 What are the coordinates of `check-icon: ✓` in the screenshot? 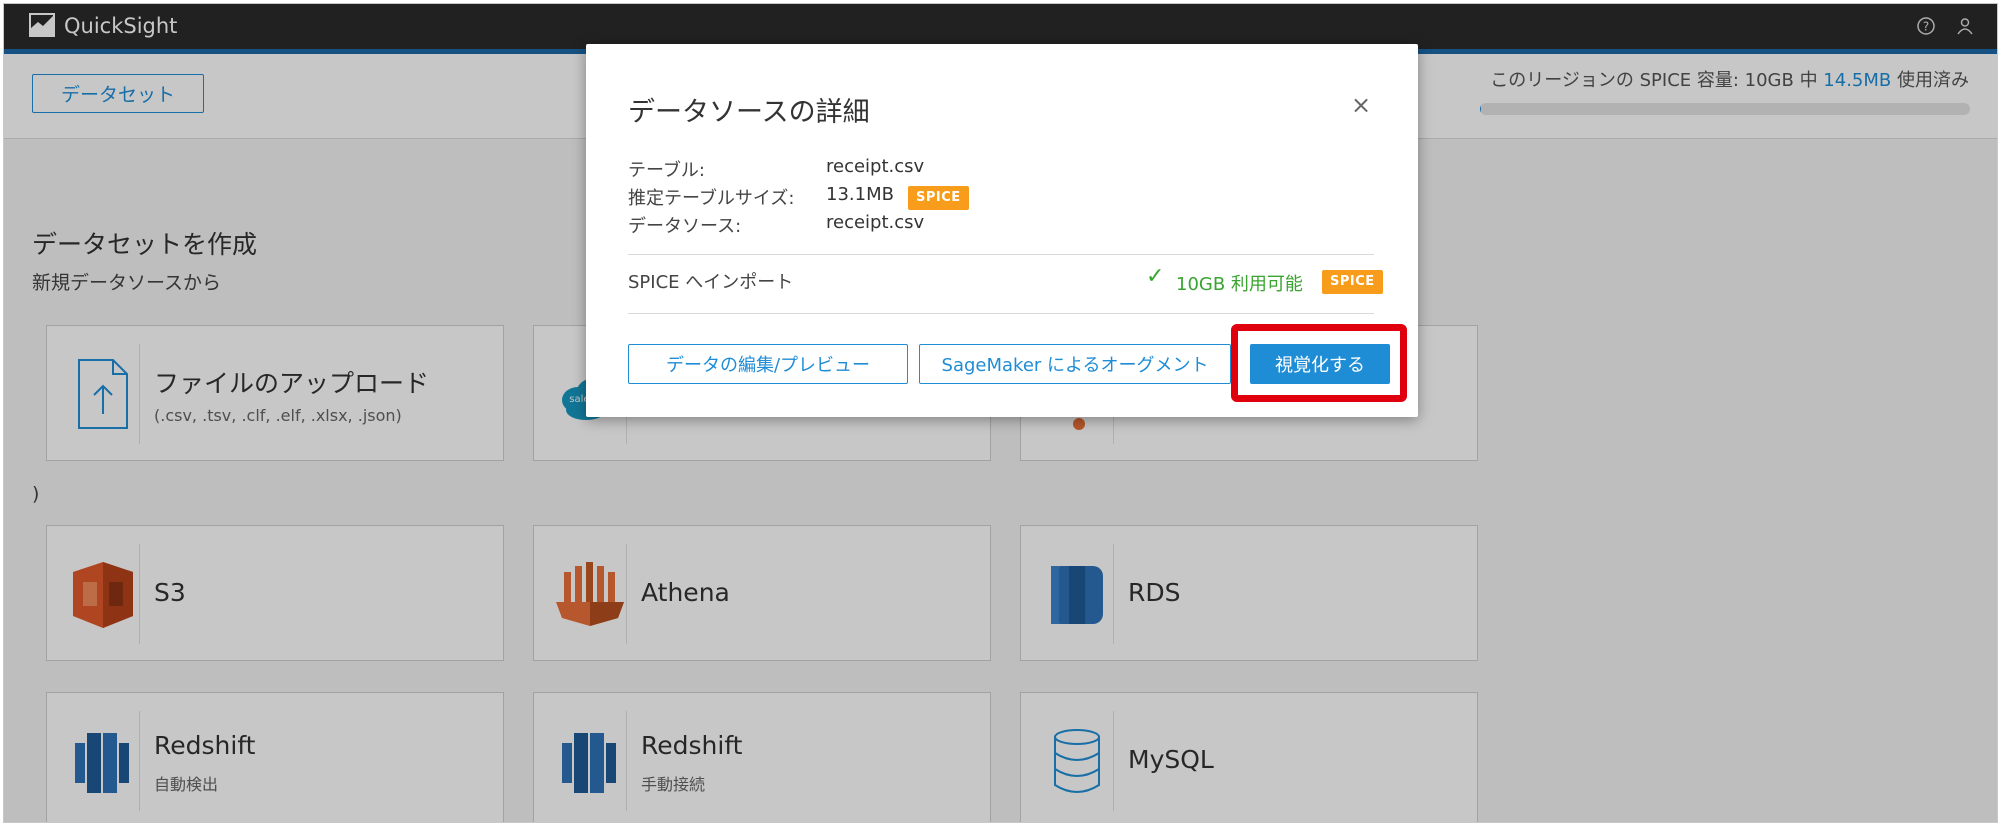 It's located at (1155, 276).